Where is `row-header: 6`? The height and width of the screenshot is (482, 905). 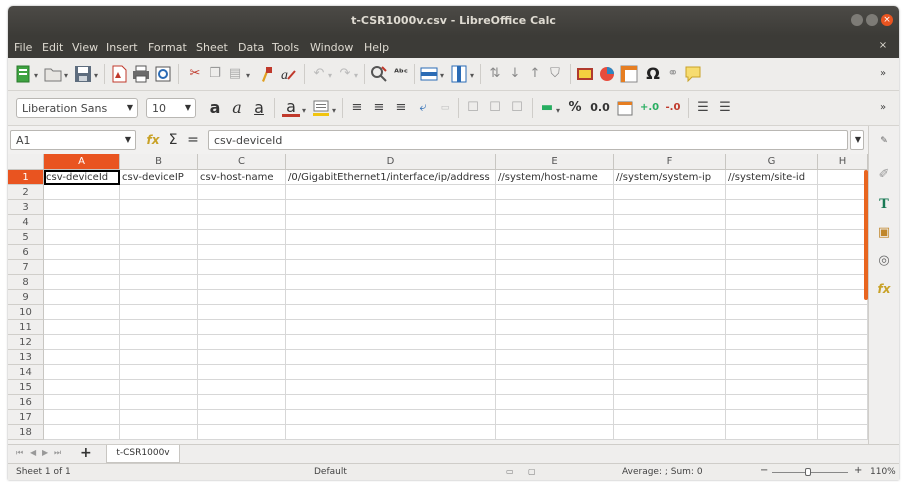 row-header: 6 is located at coordinates (26, 252).